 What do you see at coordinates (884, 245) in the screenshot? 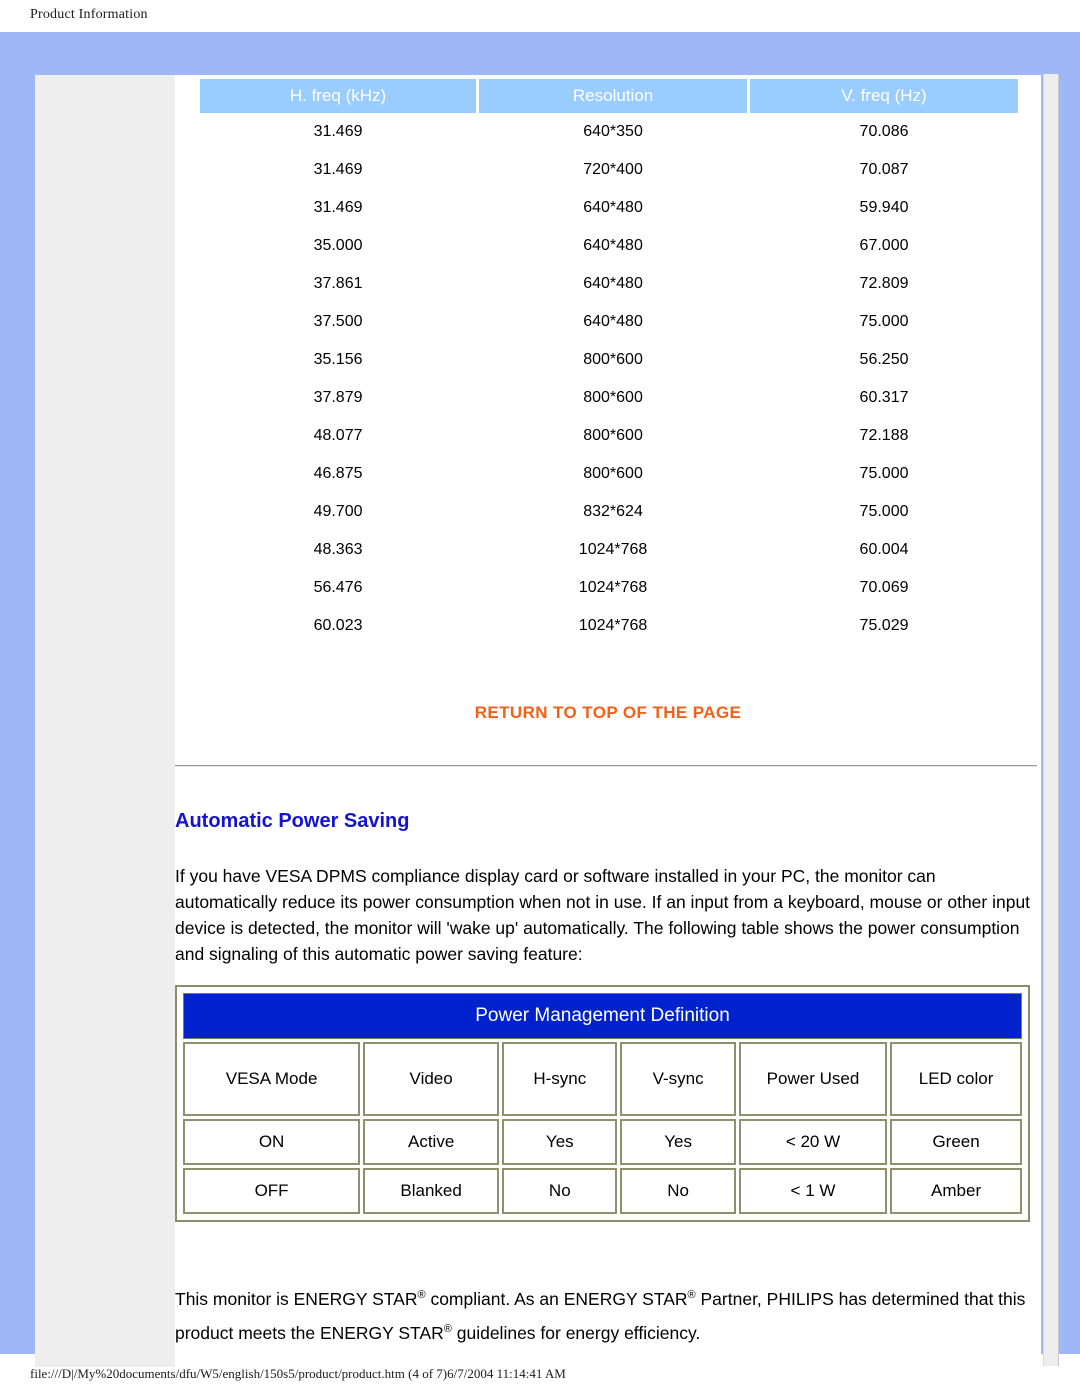
I see `cell-vfreq: 67.000` at bounding box center [884, 245].